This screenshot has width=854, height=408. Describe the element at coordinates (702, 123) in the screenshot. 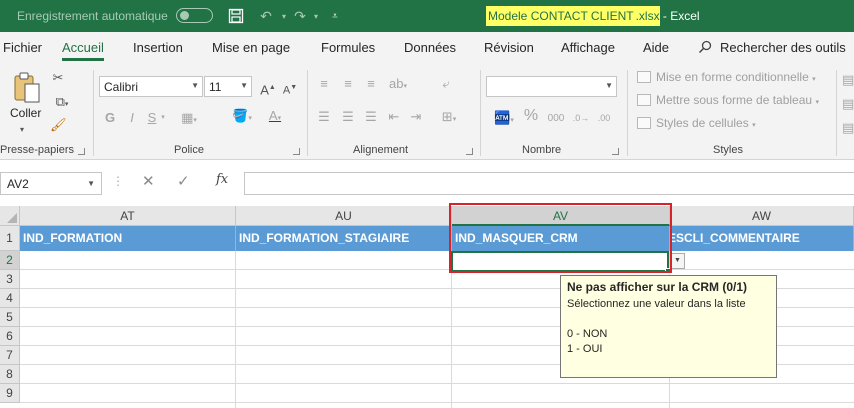

I see `cell-styles-label: Styles de cellules` at that location.